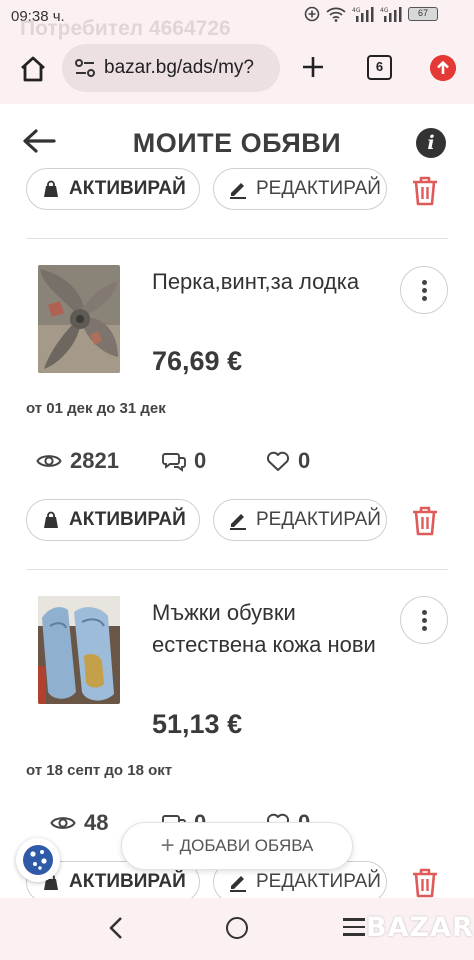  Describe the element at coordinates (431, 143) in the screenshot. I see `info-icon: i` at that location.